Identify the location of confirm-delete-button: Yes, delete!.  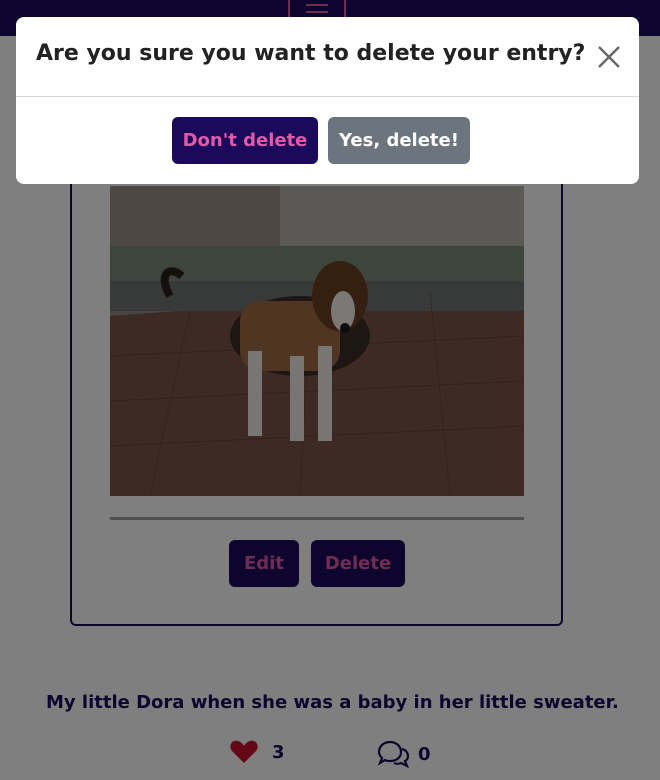
(399, 140).